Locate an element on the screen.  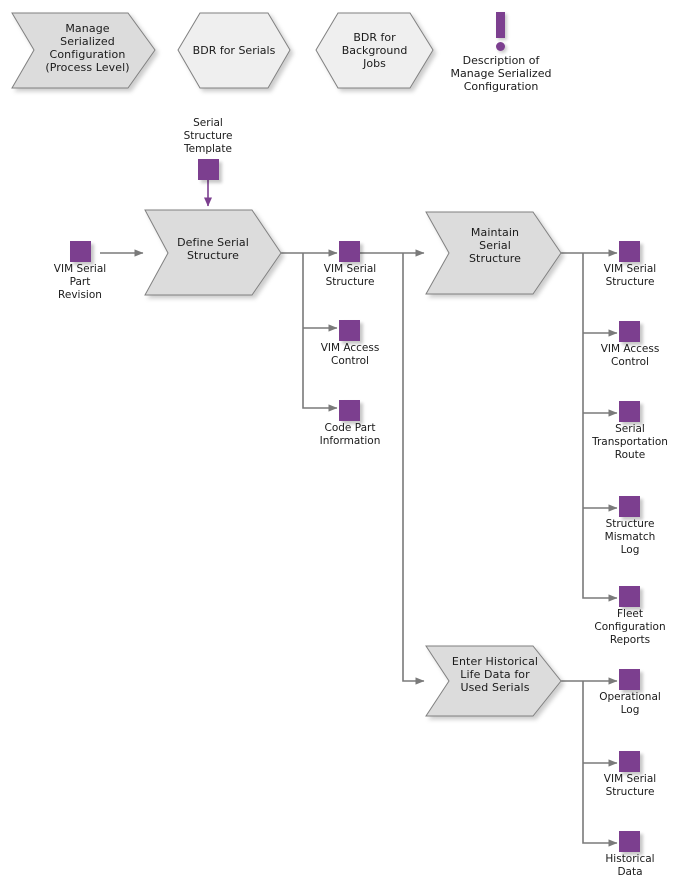
data-object-historical-out-historical-data-label: Historical Data is located at coordinates (630, 865).